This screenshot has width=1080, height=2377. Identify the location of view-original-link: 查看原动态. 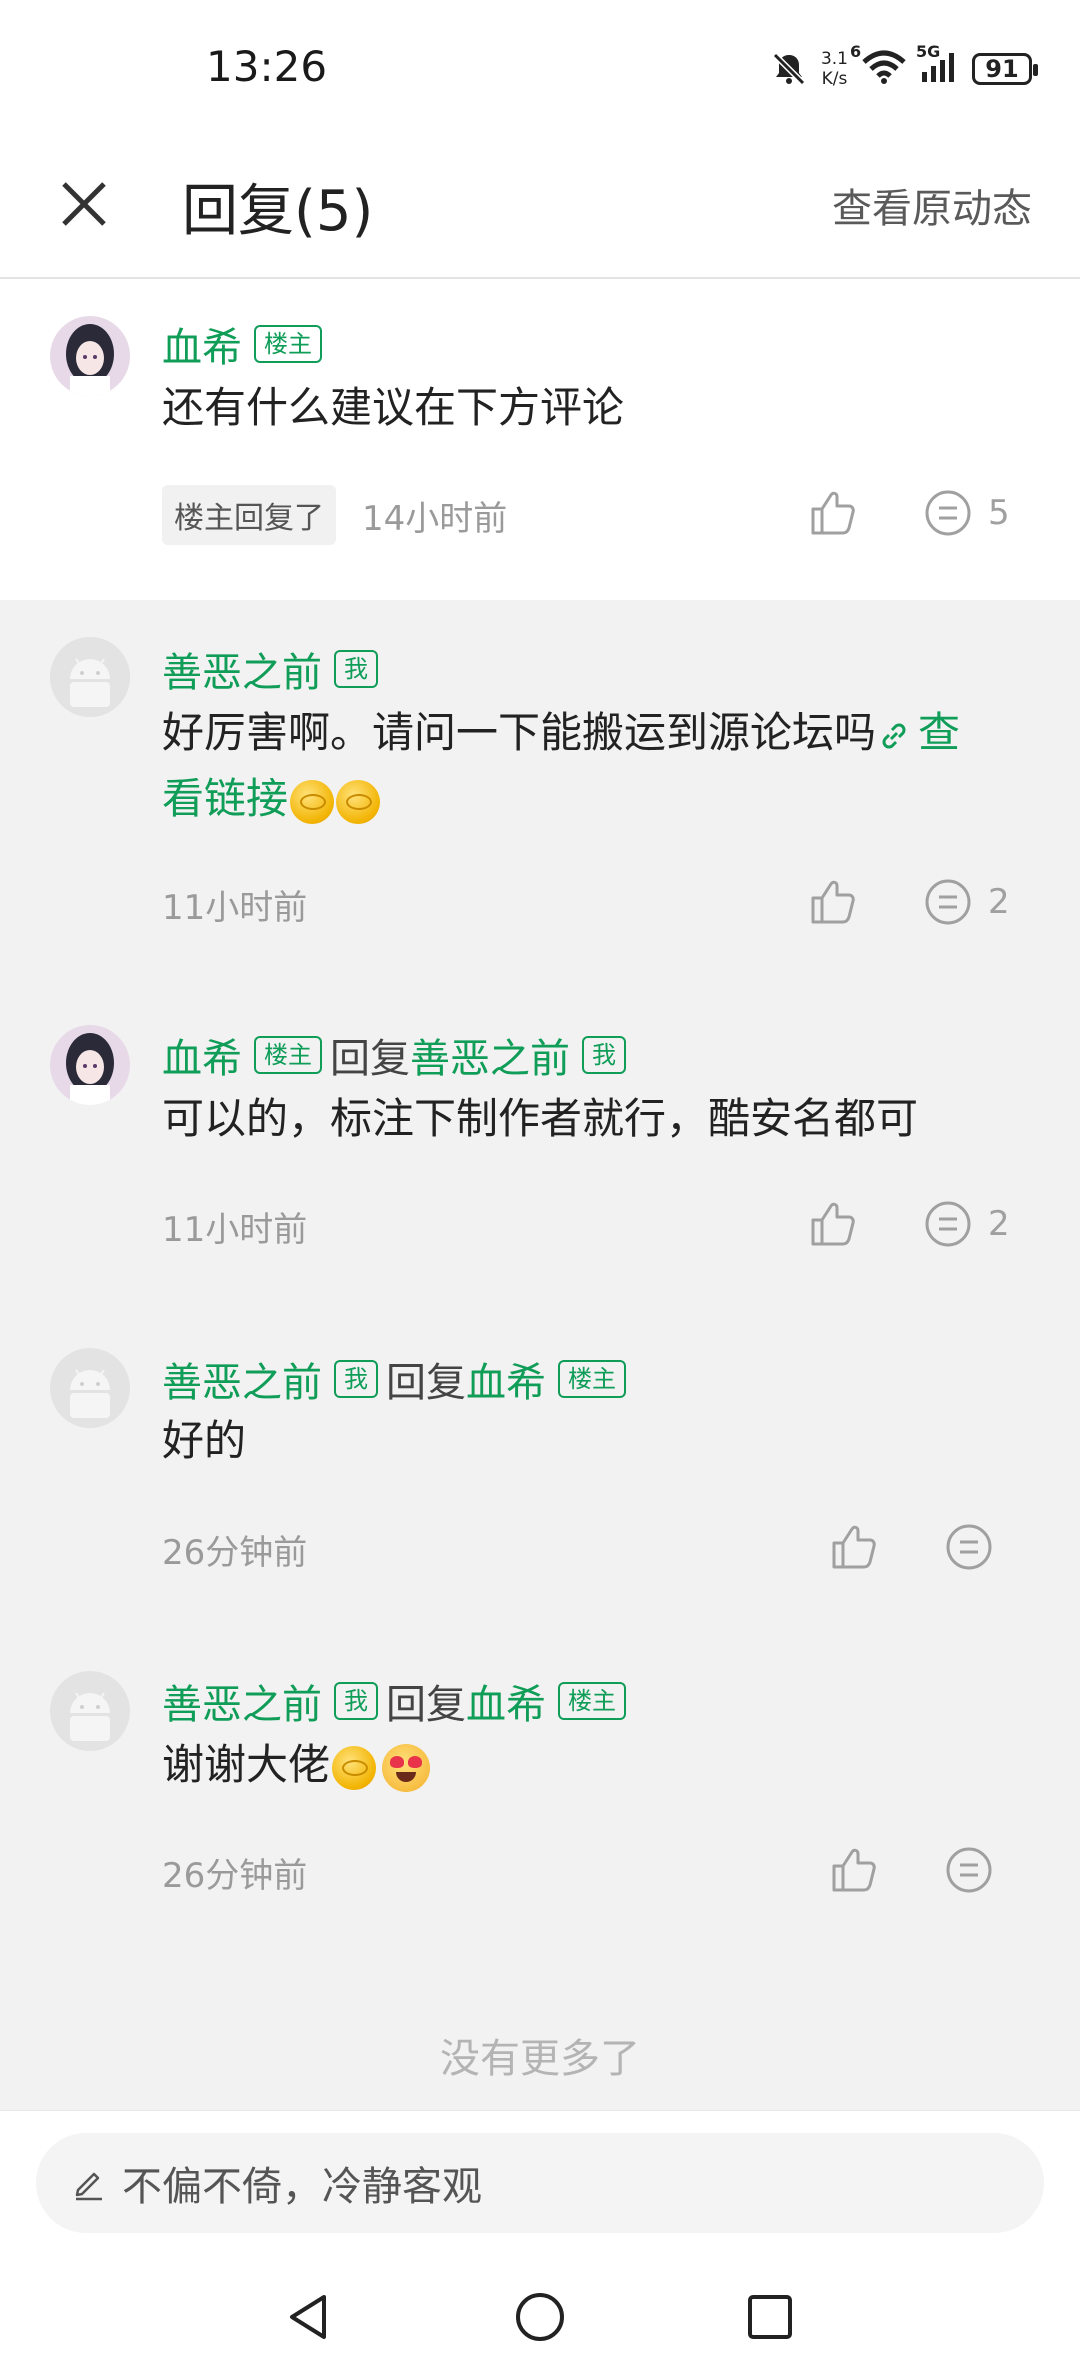
(932, 205).